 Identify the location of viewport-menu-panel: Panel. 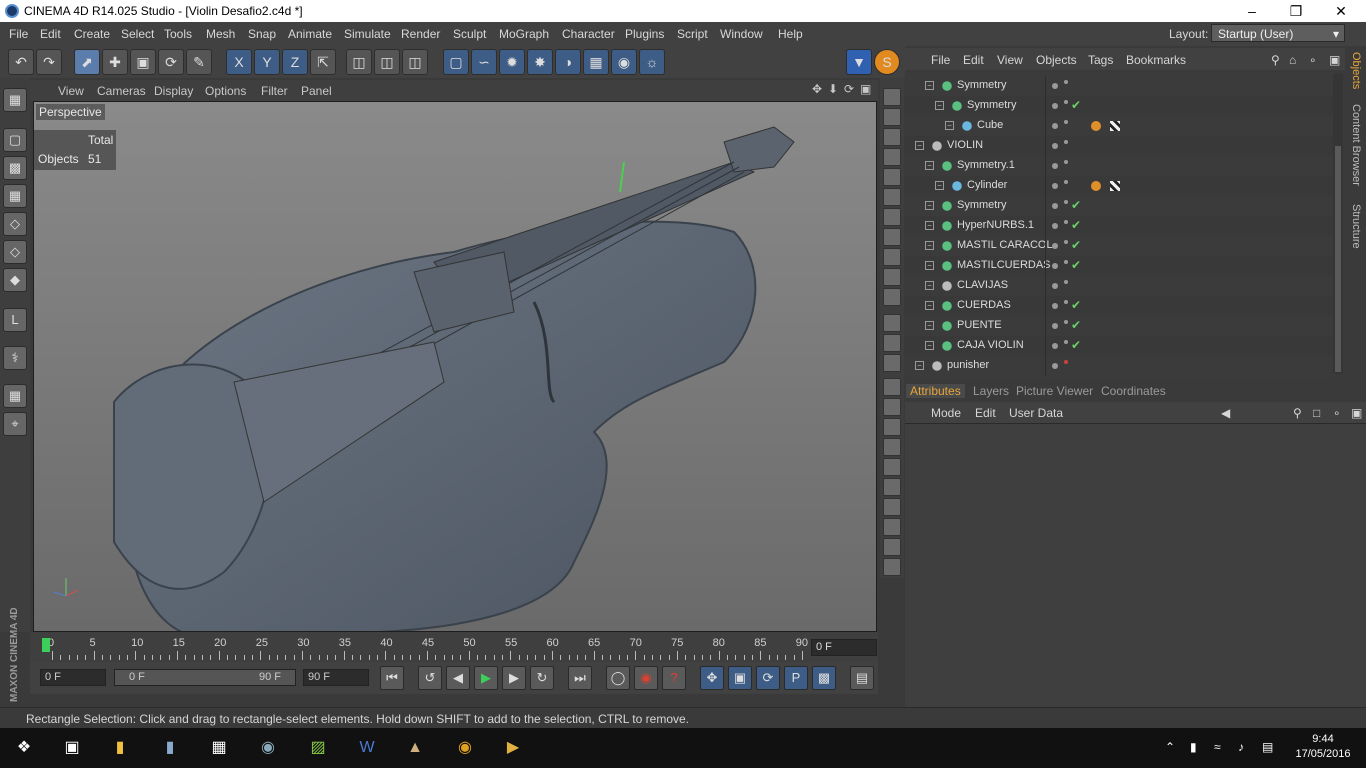
(316, 91).